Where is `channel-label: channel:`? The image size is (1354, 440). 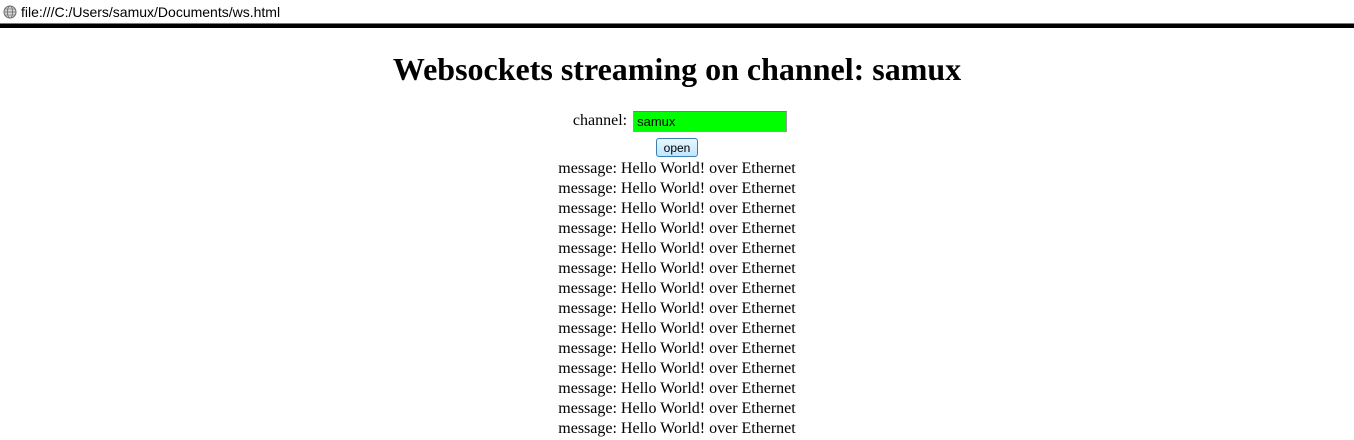
channel-label: channel: is located at coordinates (600, 120).